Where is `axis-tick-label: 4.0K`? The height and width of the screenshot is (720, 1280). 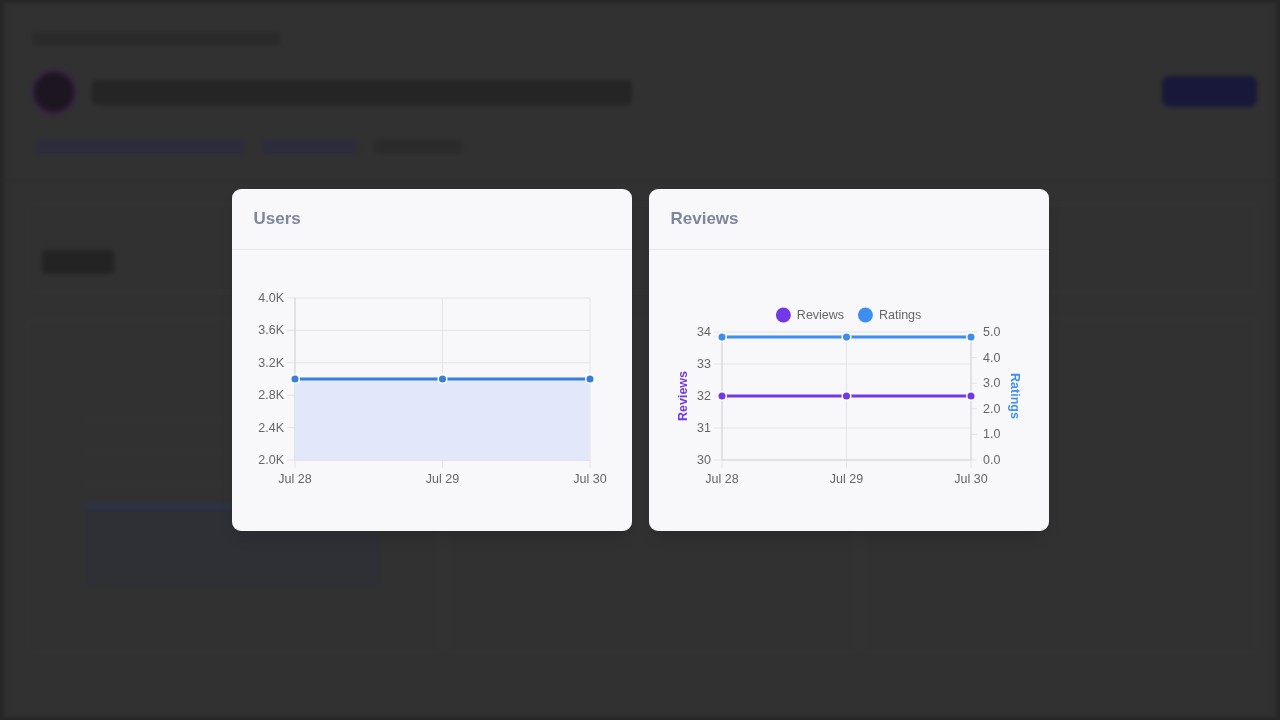 axis-tick-label: 4.0K is located at coordinates (270, 298).